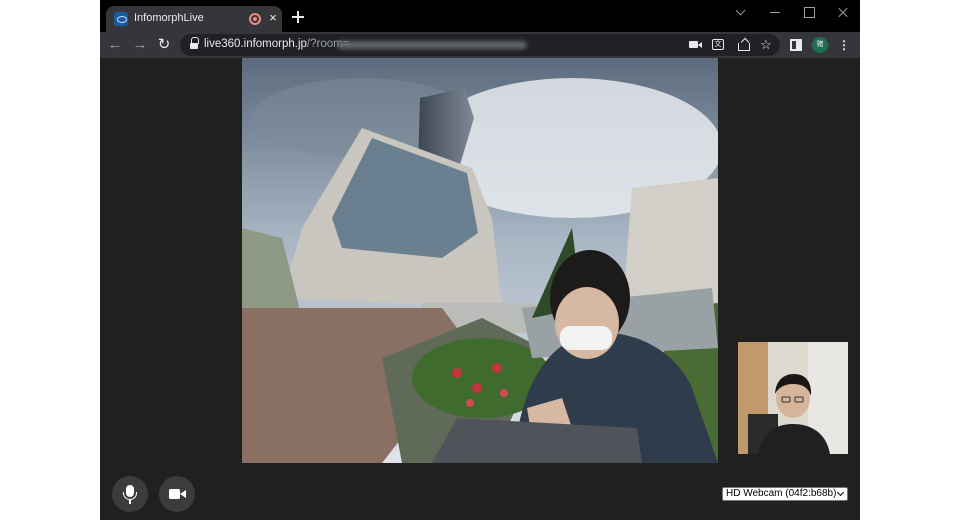 Image resolution: width=960 pixels, height=520 pixels. I want to click on local-camera-preview, so click(793, 398).